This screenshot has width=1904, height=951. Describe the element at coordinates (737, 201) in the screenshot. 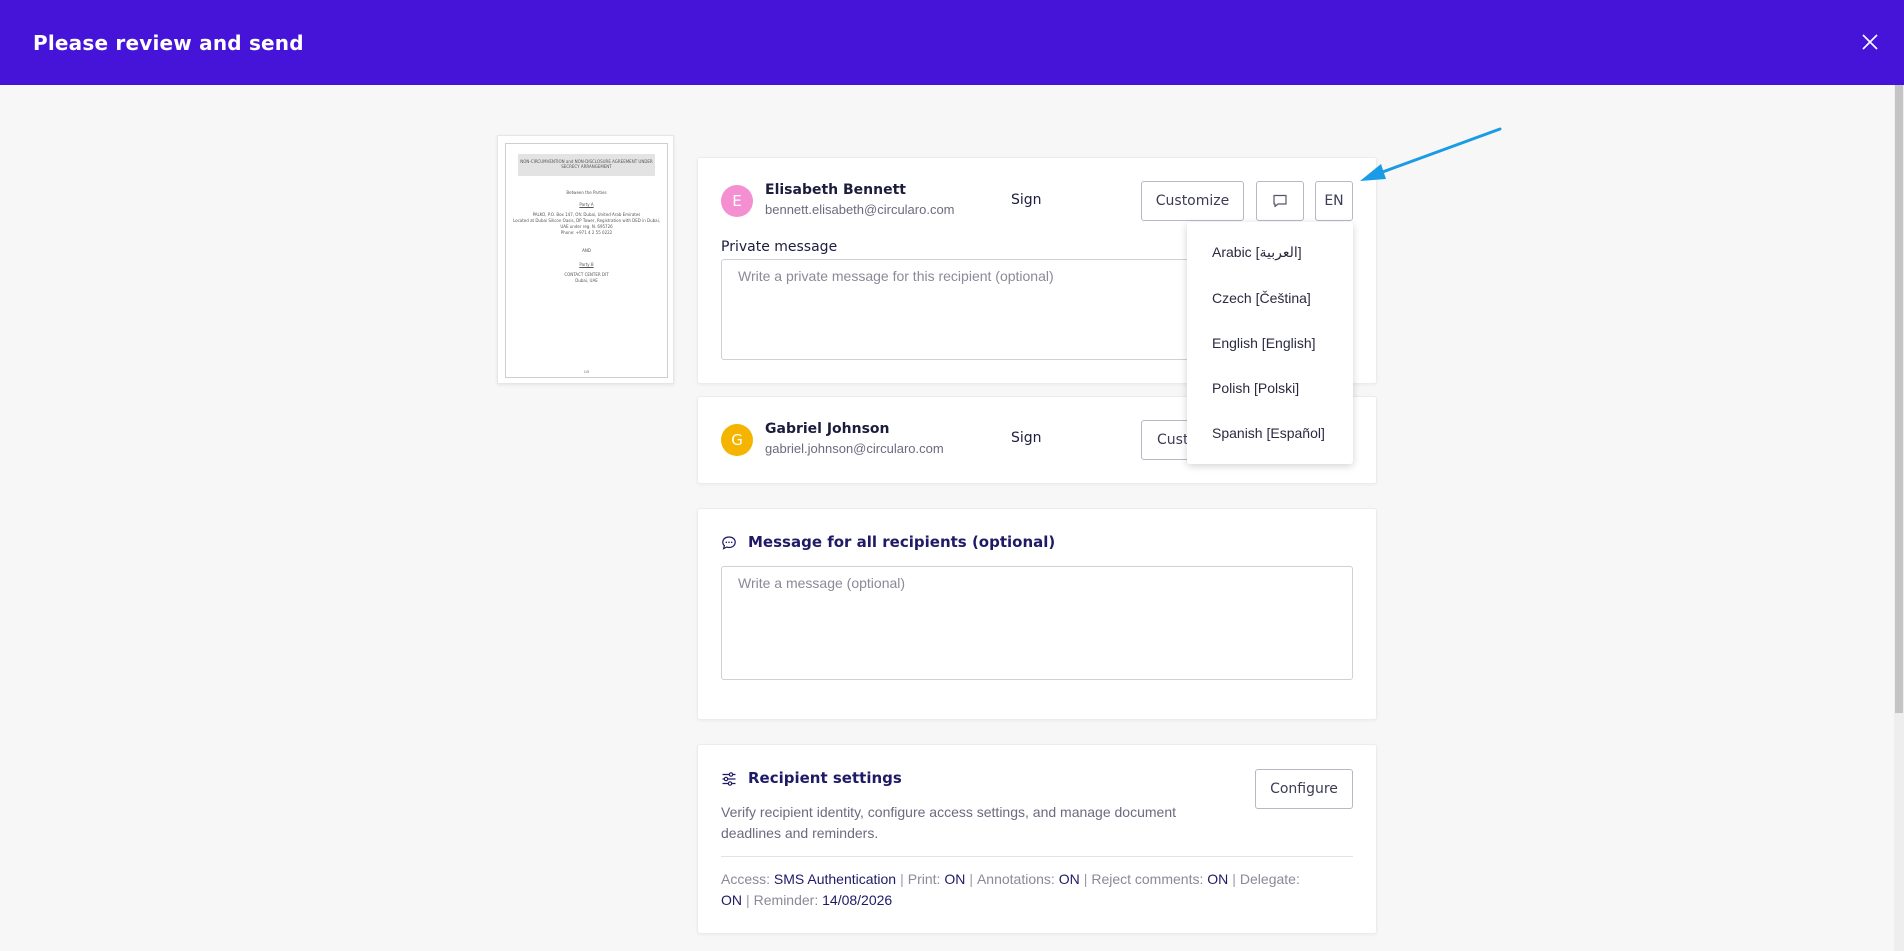

I see `avatar: E` at that location.